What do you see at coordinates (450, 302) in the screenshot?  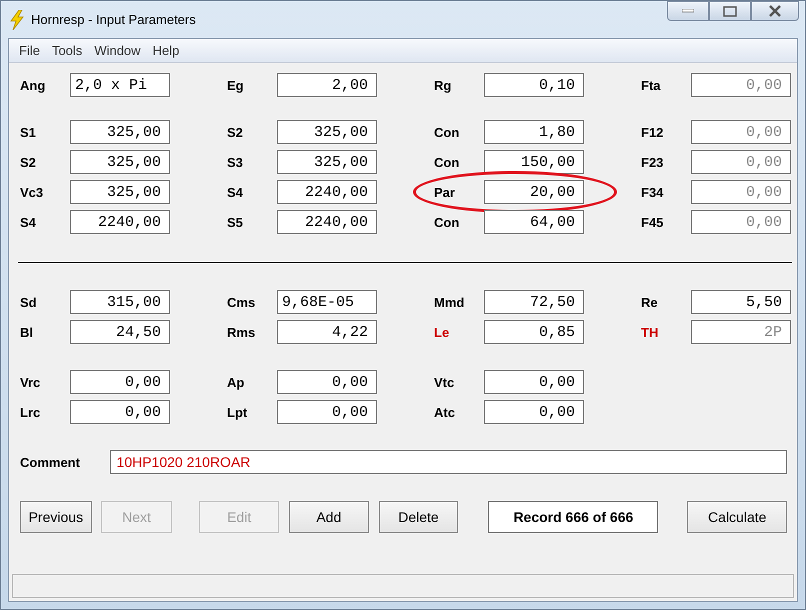 I see `field-label: Mmd` at bounding box center [450, 302].